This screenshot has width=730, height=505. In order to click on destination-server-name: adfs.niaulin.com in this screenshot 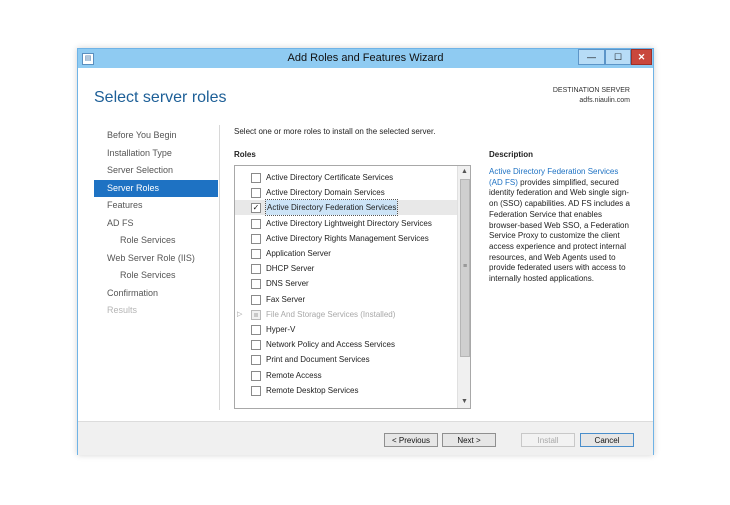, I will do `click(604, 100)`.